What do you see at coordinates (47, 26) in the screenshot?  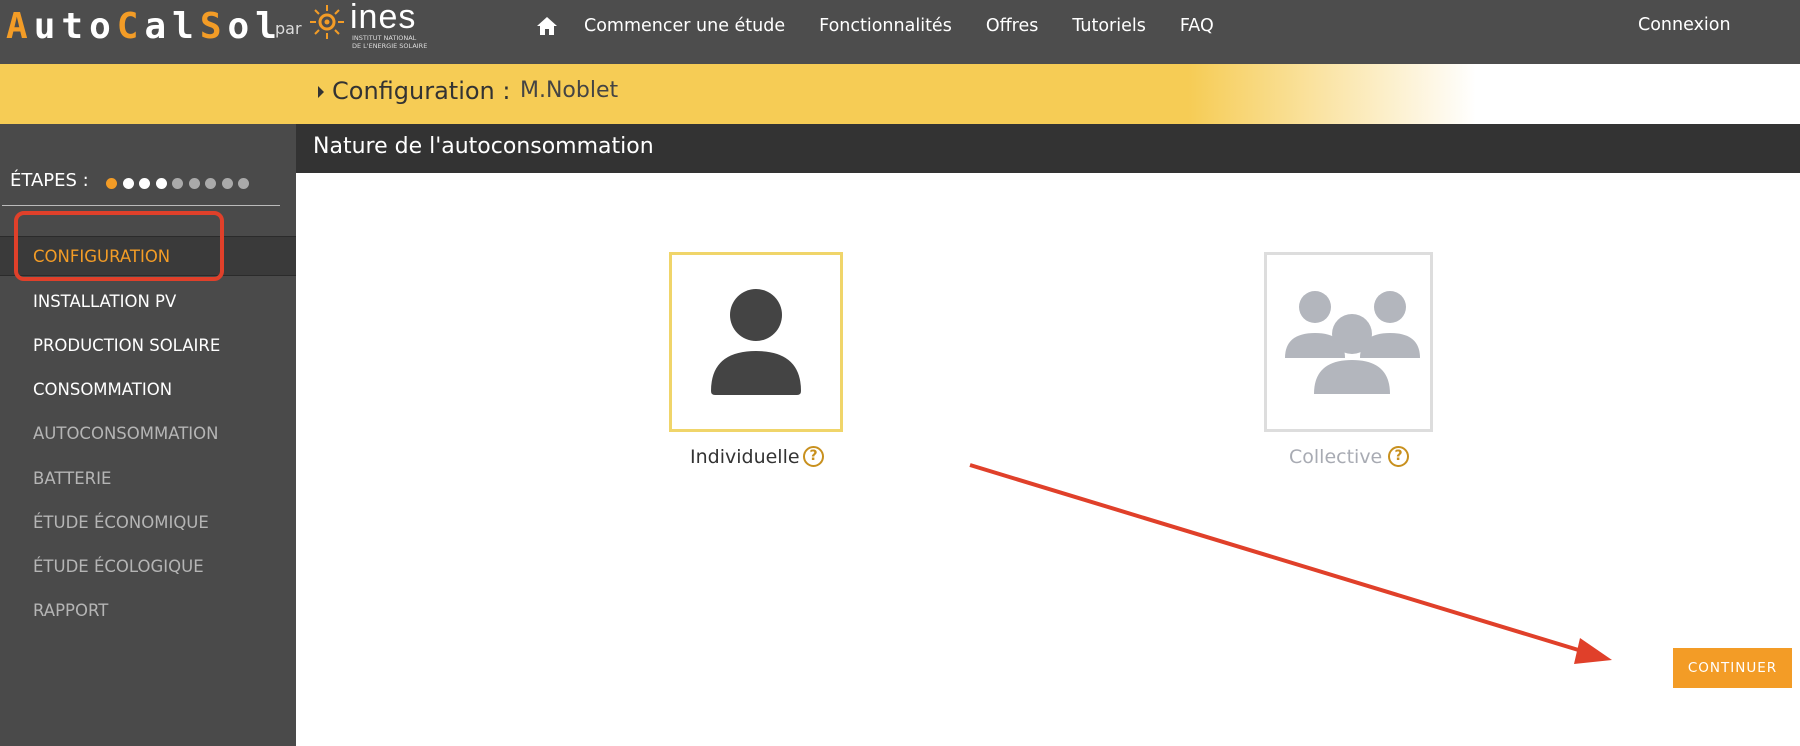 I see `brand-letter: u` at bounding box center [47, 26].